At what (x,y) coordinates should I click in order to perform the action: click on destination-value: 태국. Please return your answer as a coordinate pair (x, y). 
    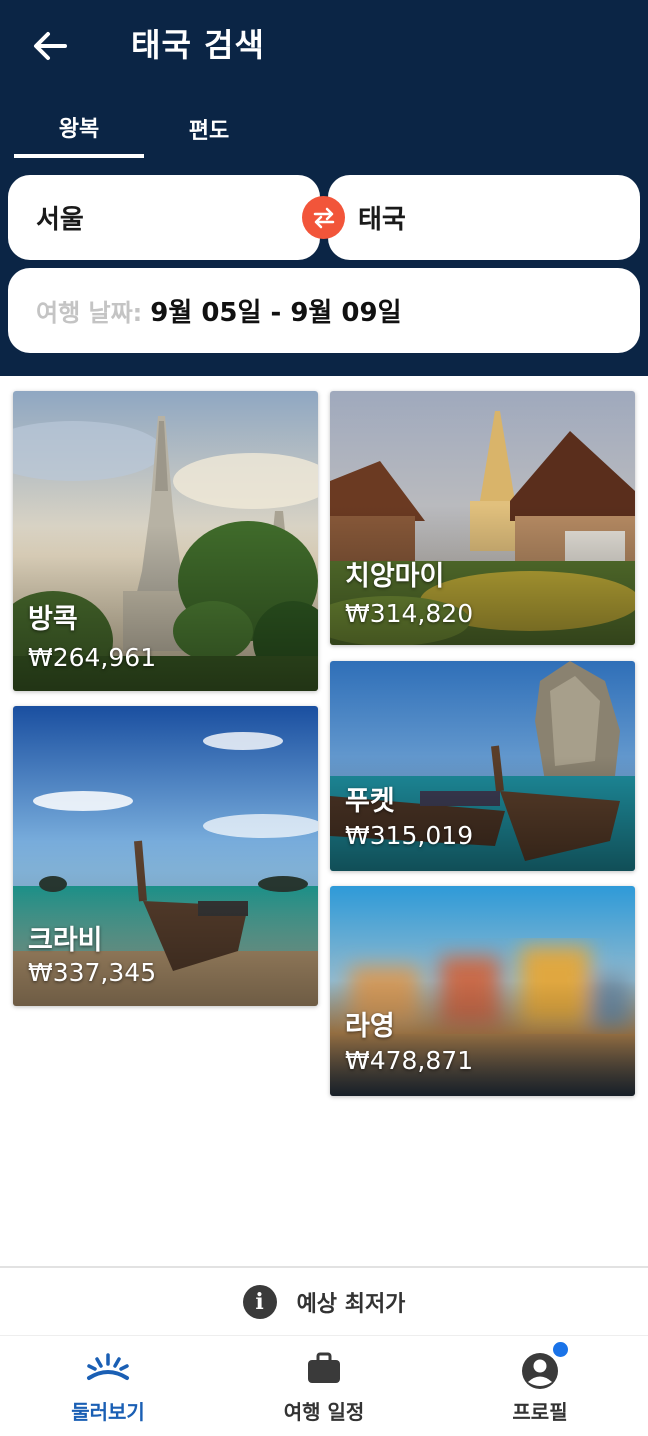
    Looking at the image, I should click on (382, 220).